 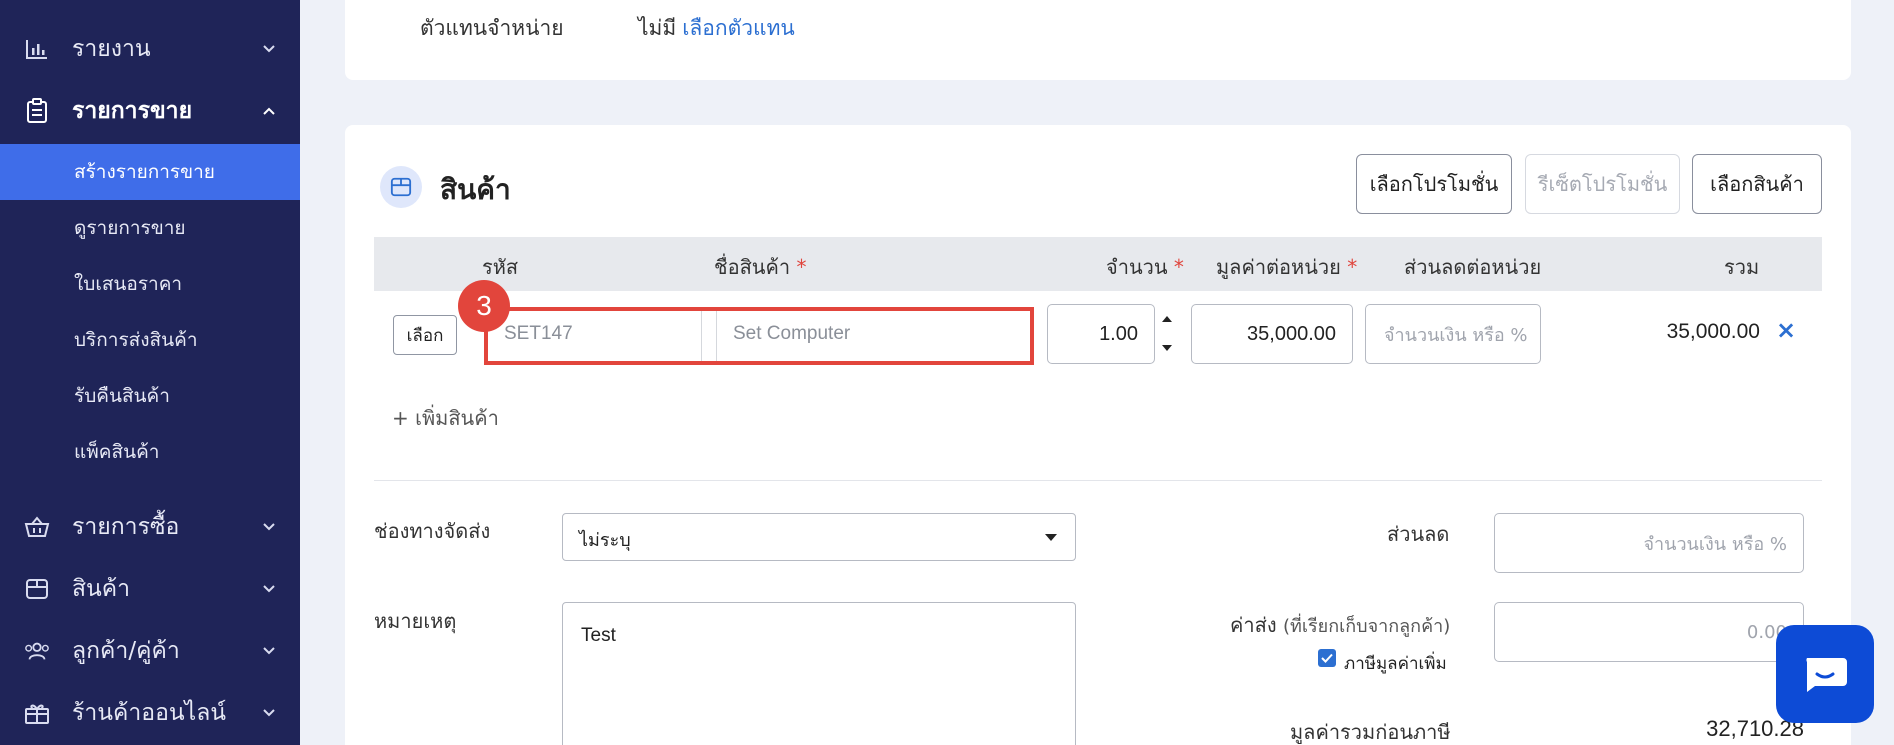 What do you see at coordinates (595, 336) in the screenshot?
I see `product-code-input: SET147` at bounding box center [595, 336].